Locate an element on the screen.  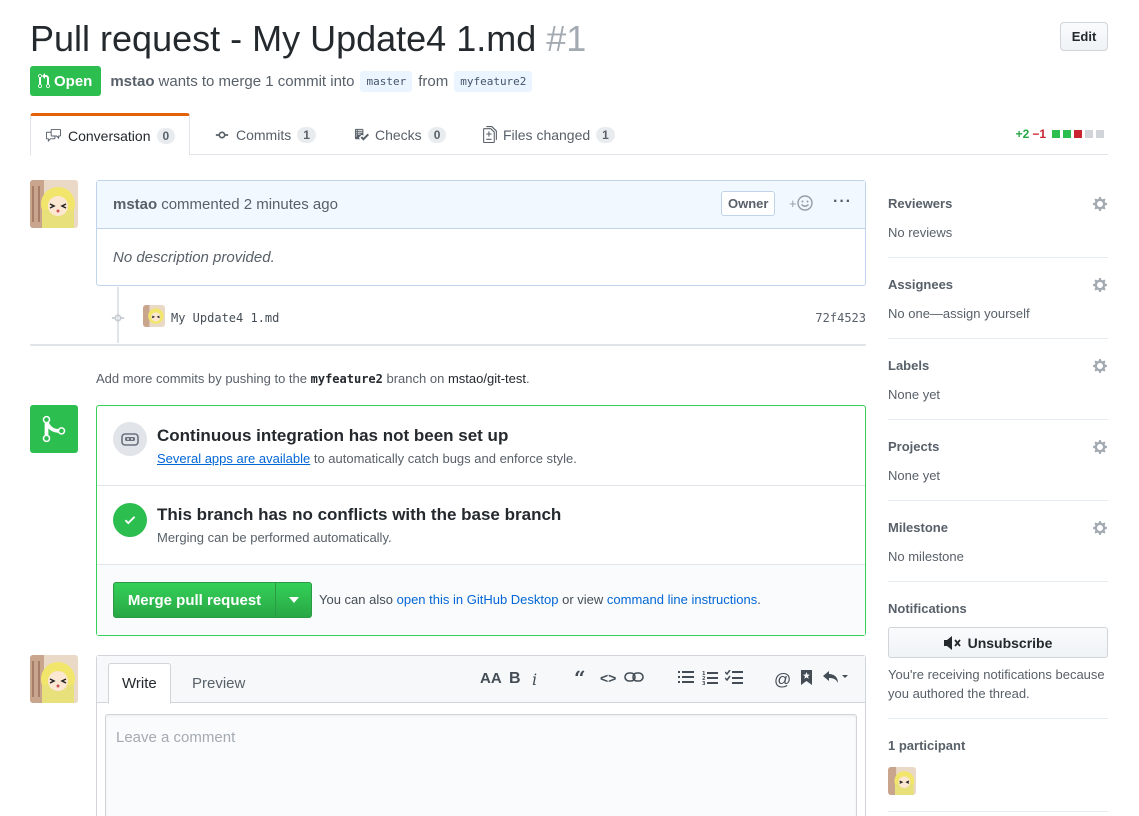
tab-checks: Checks 0 is located at coordinates (400, 134).